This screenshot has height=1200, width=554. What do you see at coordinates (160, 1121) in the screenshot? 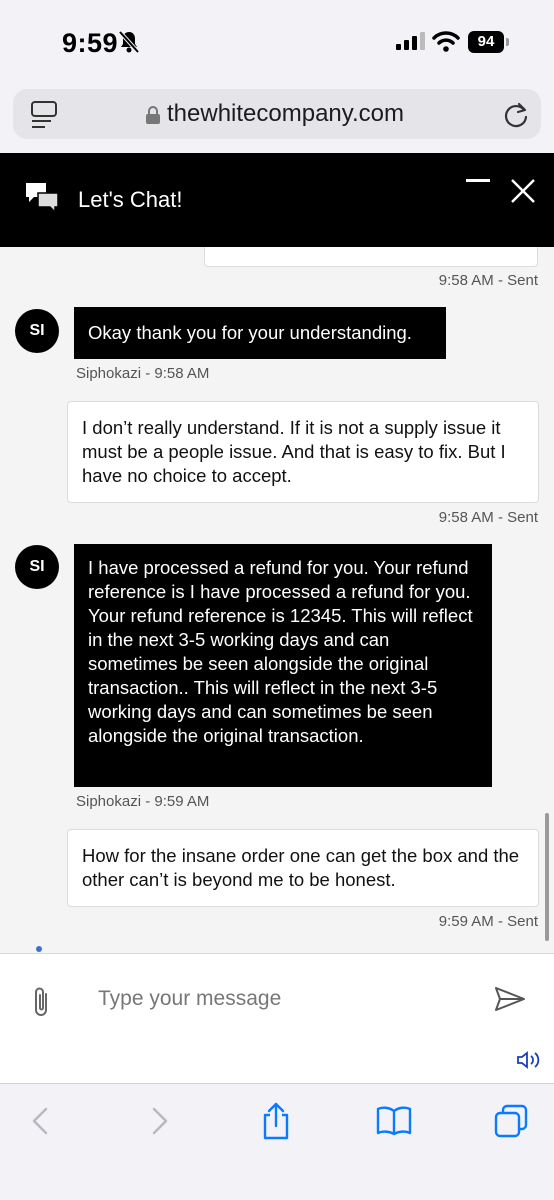
I see `forward-icon` at bounding box center [160, 1121].